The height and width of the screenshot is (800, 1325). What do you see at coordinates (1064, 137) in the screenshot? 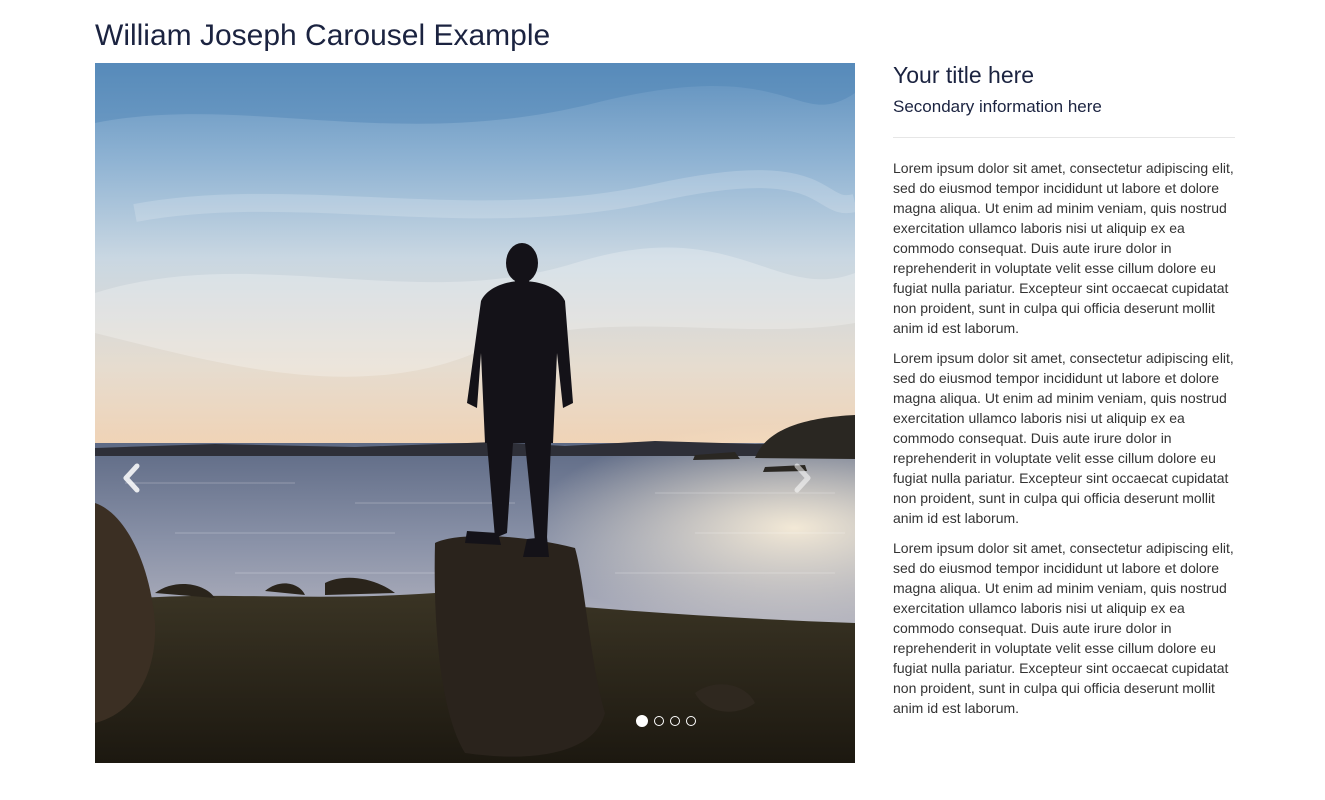
I see `panel-divider` at bounding box center [1064, 137].